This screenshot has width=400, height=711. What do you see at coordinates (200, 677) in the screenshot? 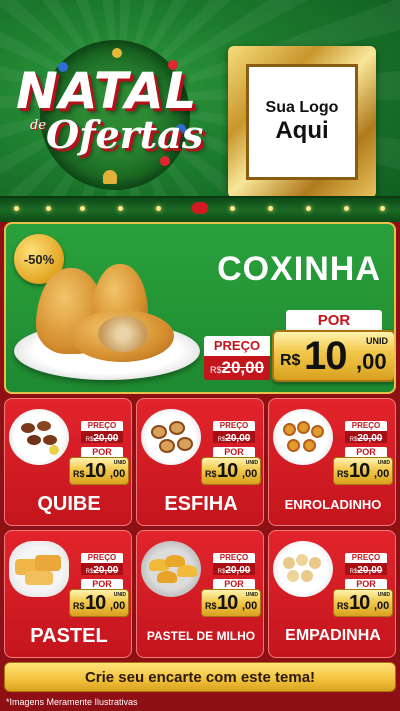
I see `create-flyer-button: Crie seu encarte com este tema!` at bounding box center [200, 677].